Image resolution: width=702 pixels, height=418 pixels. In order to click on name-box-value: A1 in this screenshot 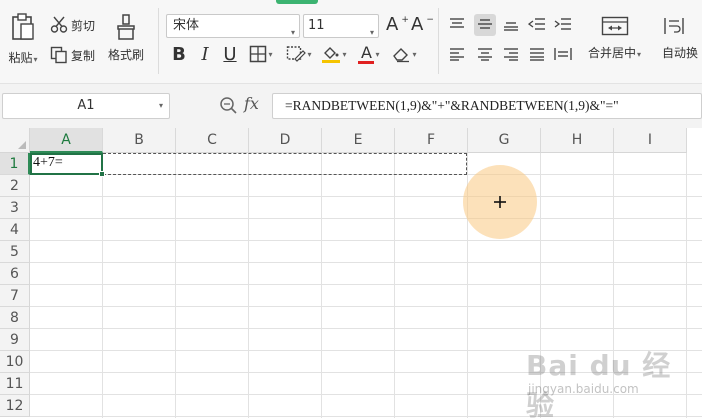, I will do `click(86, 105)`.